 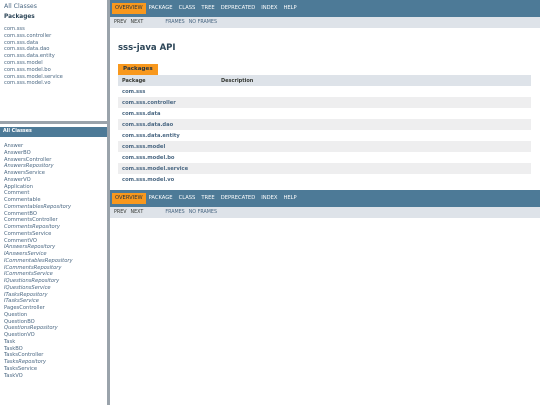 What do you see at coordinates (53, 308) in the screenshot?
I see `class-link: PagesController` at bounding box center [53, 308].